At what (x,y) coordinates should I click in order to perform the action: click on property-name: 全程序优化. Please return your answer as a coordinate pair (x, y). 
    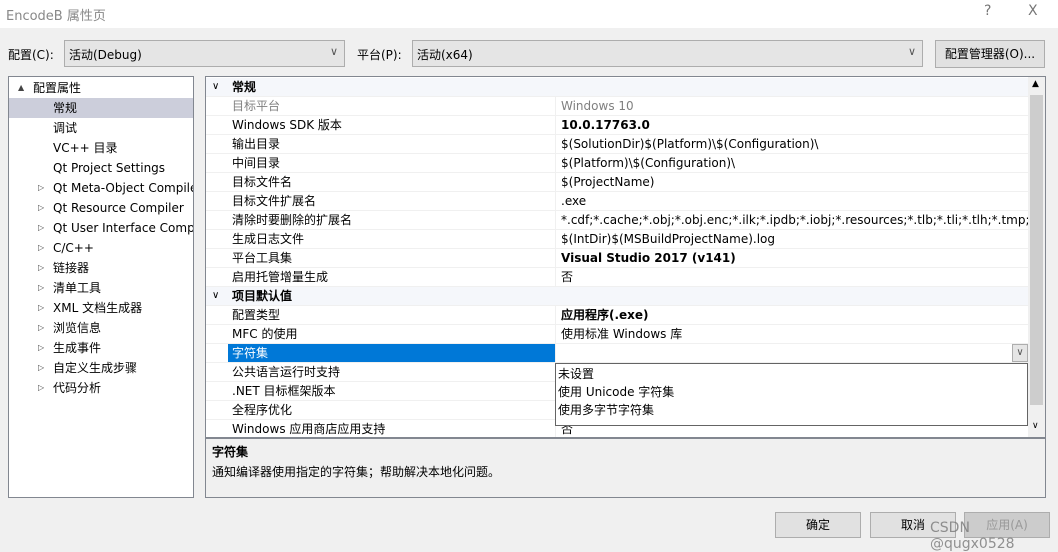
    Looking at the image, I should click on (392, 410).